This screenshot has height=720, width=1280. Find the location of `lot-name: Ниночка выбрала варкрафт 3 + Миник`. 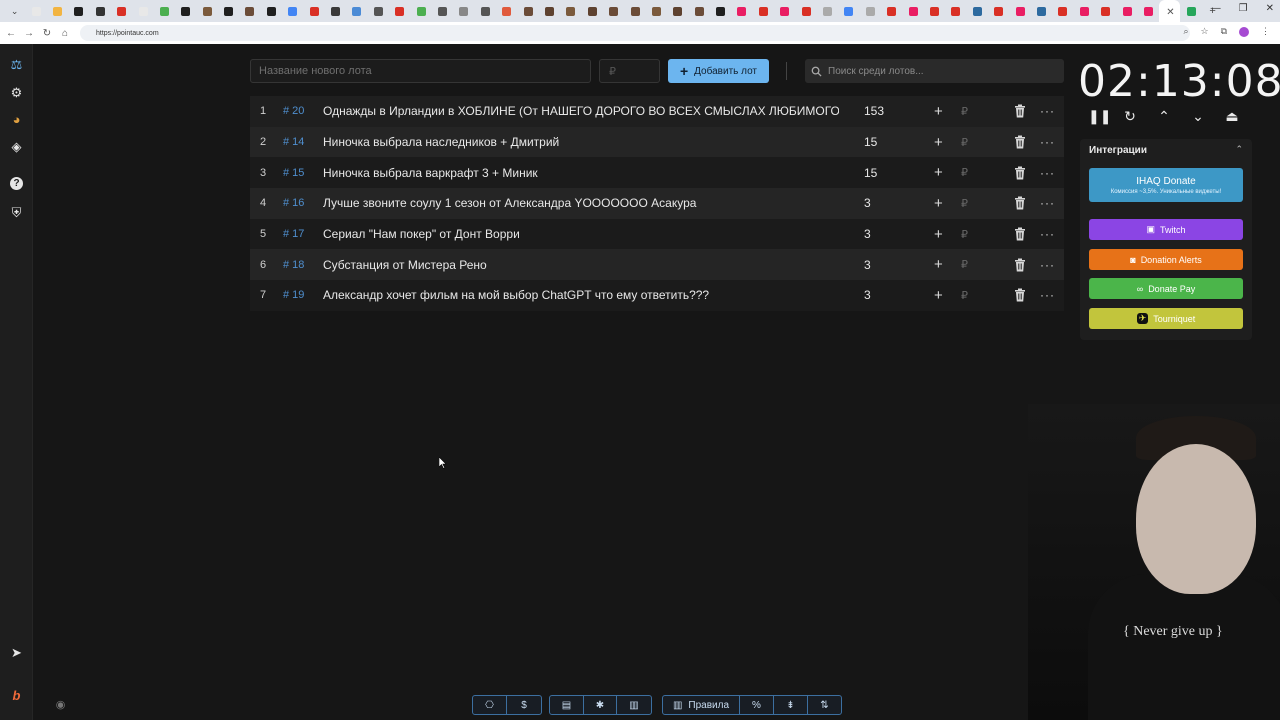

lot-name: Ниночка выбрала варкрафт 3 + Миник is located at coordinates (581, 173).